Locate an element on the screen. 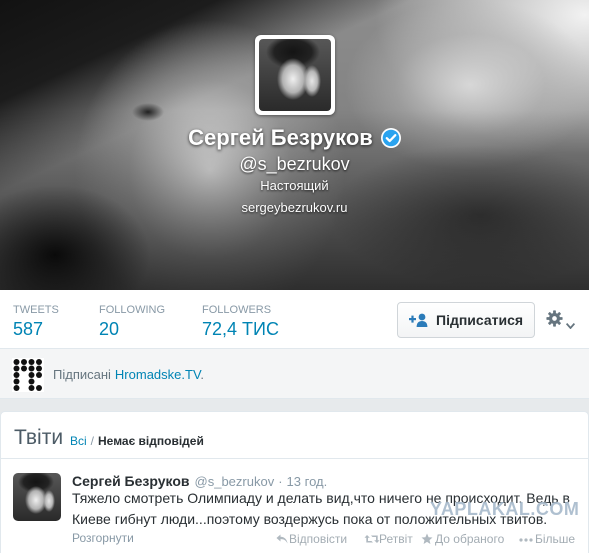 The width and height of the screenshot is (589, 553). timeline-title: Твіти is located at coordinates (39, 437).